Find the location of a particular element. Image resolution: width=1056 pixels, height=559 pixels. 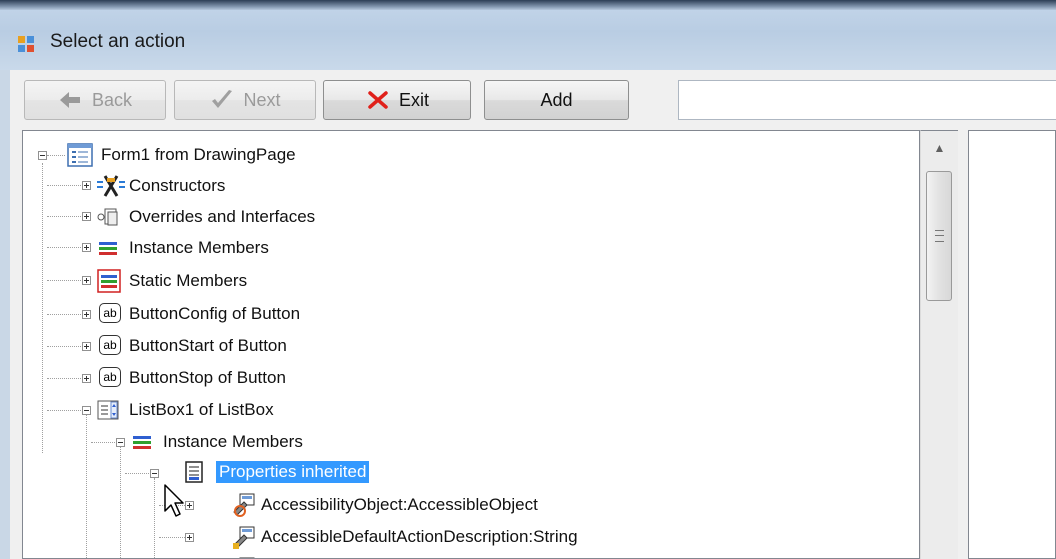

tree-item-static-members: Static Members is located at coordinates (188, 281).